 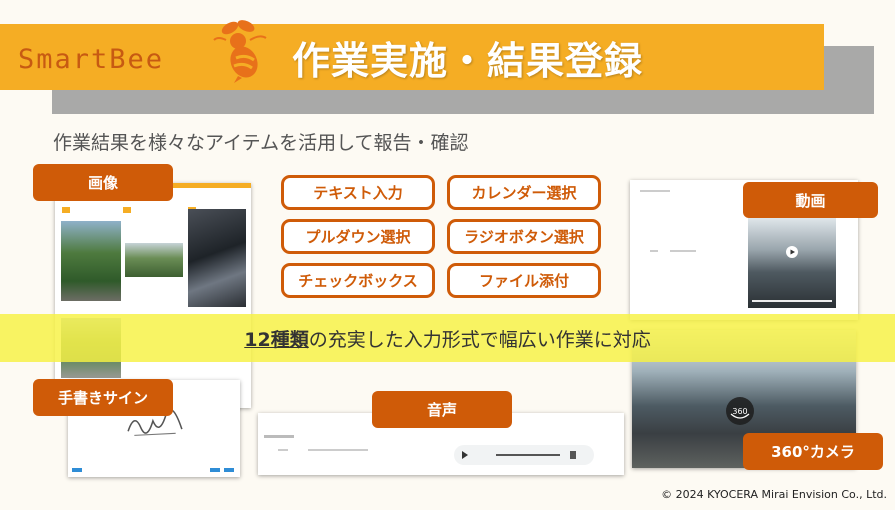 What do you see at coordinates (276, 339) in the screenshot?
I see `band-number: 12種類` at bounding box center [276, 339].